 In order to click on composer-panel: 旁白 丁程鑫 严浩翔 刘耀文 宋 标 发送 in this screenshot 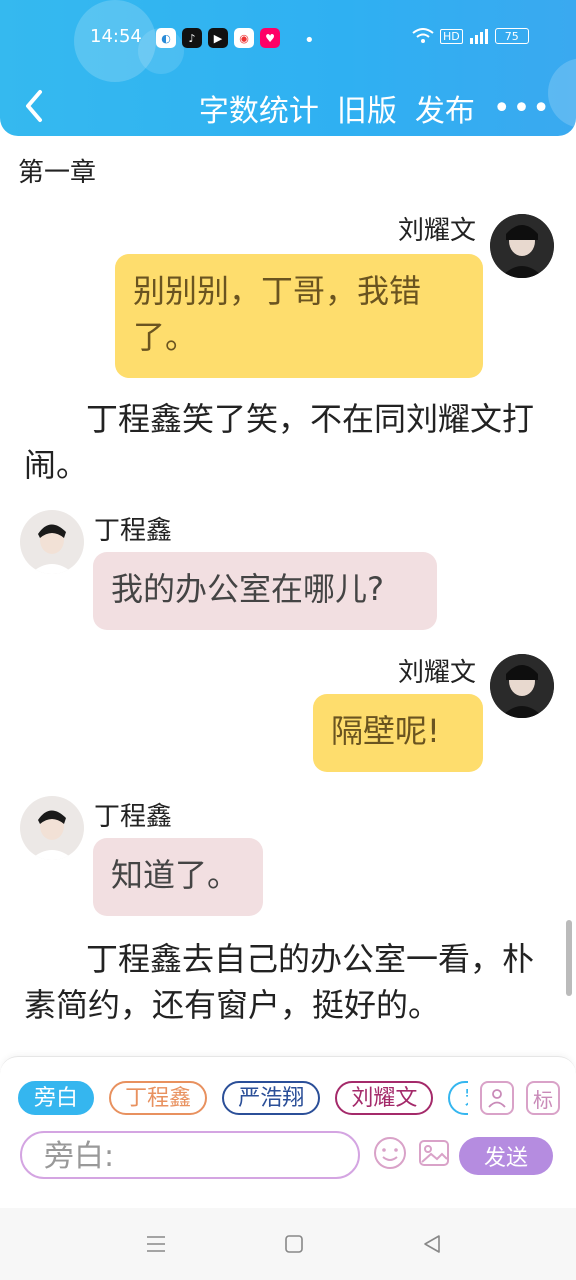, I will do `click(288, 1136)`.